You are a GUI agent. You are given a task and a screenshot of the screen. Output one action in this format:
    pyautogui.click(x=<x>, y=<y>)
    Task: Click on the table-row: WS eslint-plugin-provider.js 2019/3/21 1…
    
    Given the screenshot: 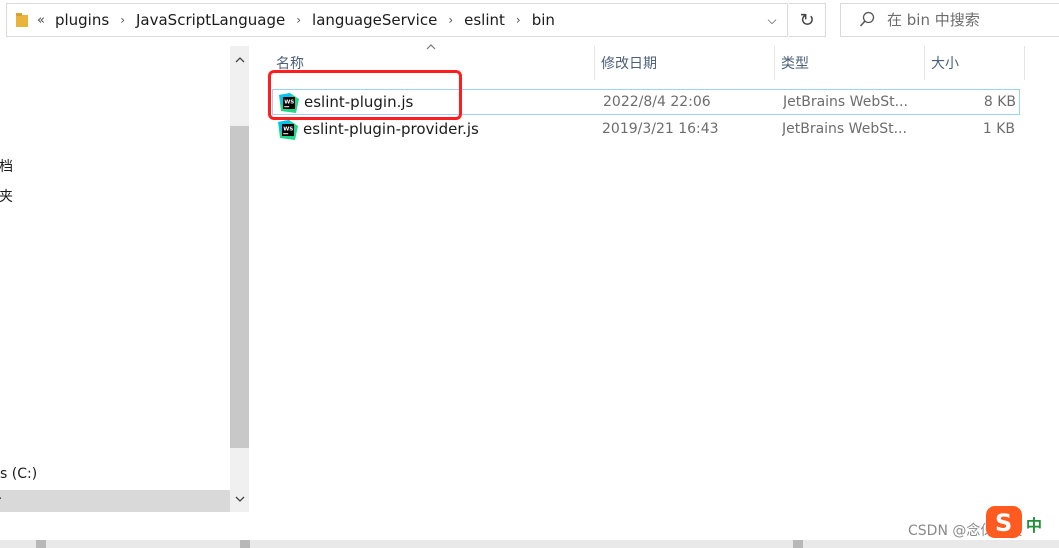 What is the action you would take?
    pyautogui.click(x=646, y=130)
    